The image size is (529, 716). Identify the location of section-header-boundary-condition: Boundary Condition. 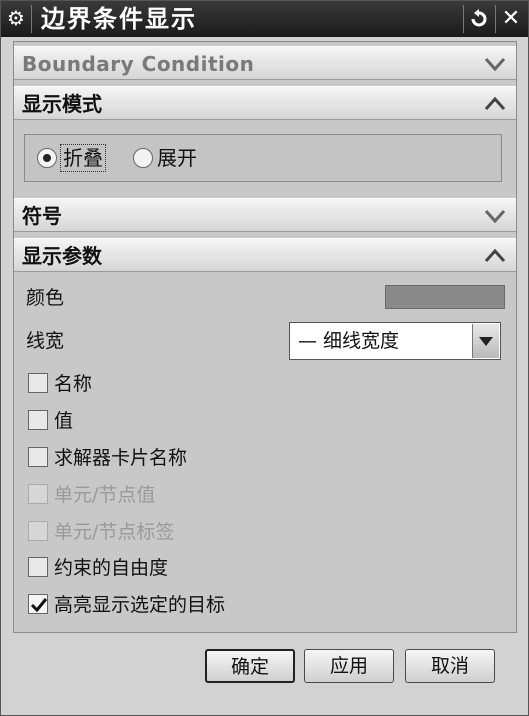
(265, 63).